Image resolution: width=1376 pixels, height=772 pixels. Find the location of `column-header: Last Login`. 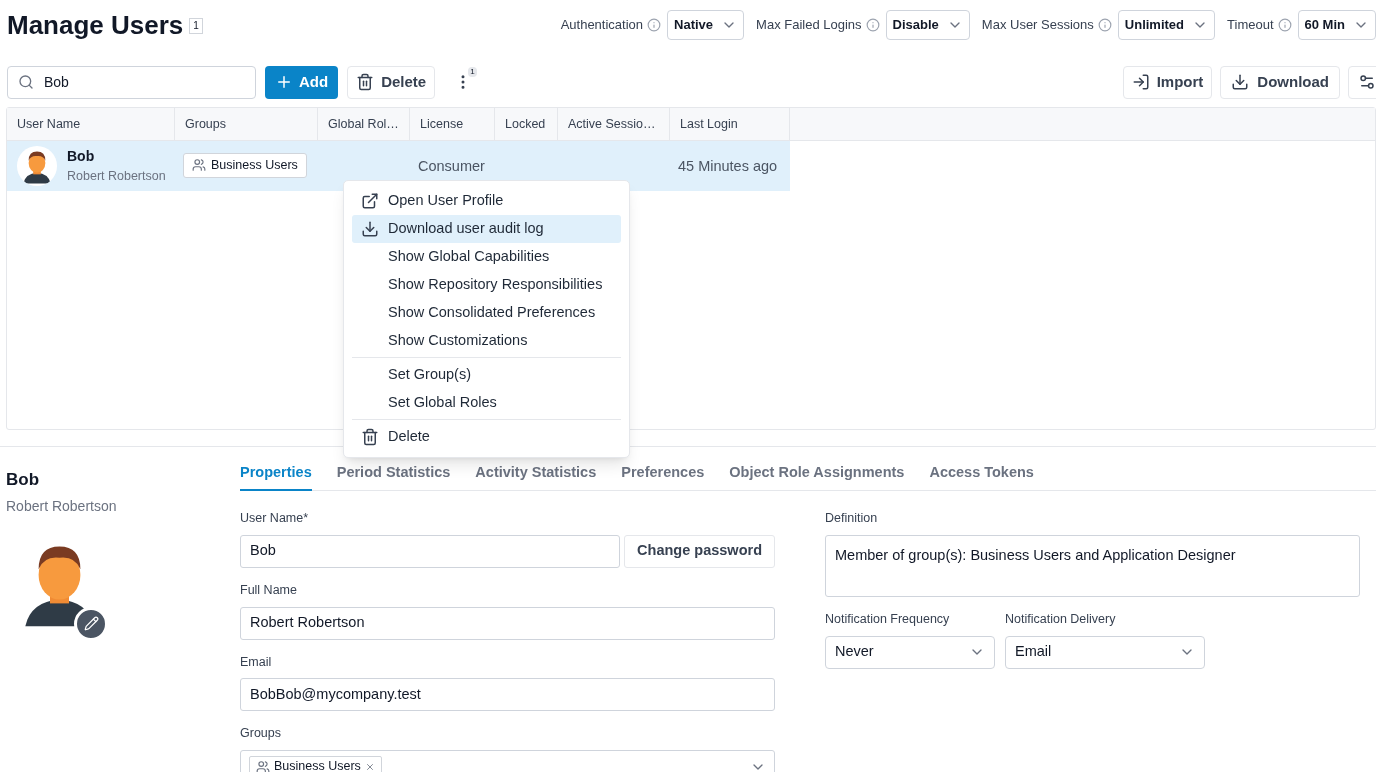

column-header: Last Login is located at coordinates (709, 124).